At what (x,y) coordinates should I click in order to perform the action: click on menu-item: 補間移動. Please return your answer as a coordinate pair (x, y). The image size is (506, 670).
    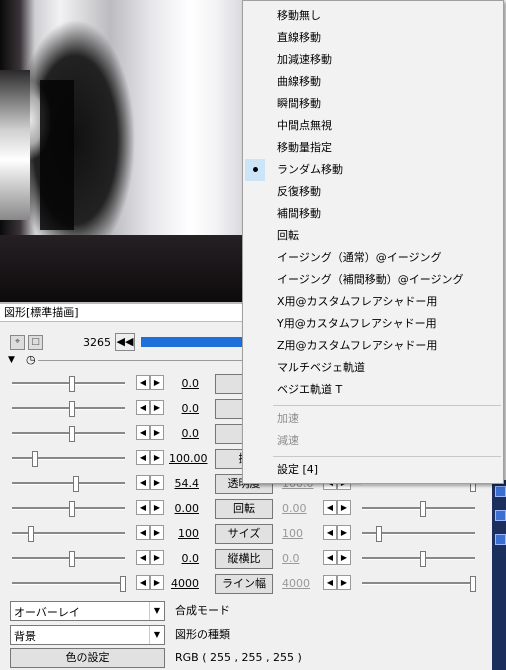
    Looking at the image, I should click on (373, 214).